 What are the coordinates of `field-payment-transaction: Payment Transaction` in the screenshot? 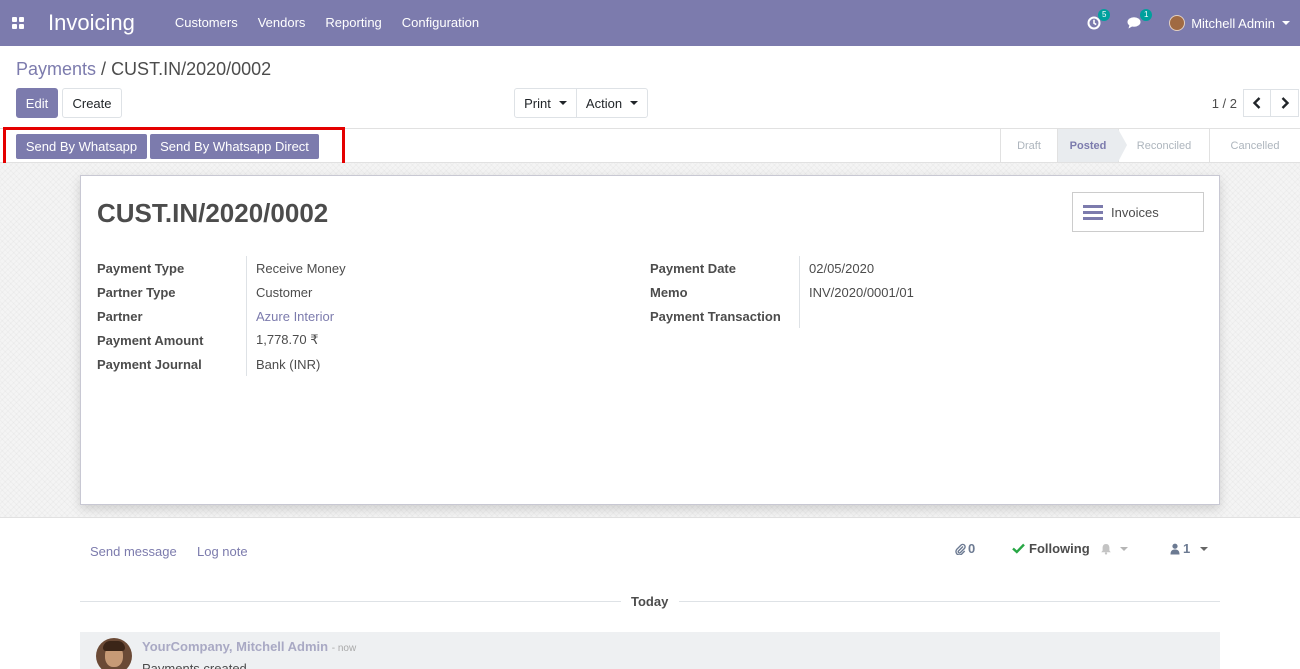 It's located at (782, 316).